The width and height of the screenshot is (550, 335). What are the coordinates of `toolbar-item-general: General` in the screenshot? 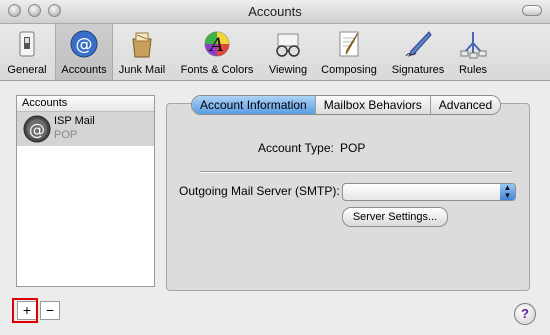 It's located at (27, 52).